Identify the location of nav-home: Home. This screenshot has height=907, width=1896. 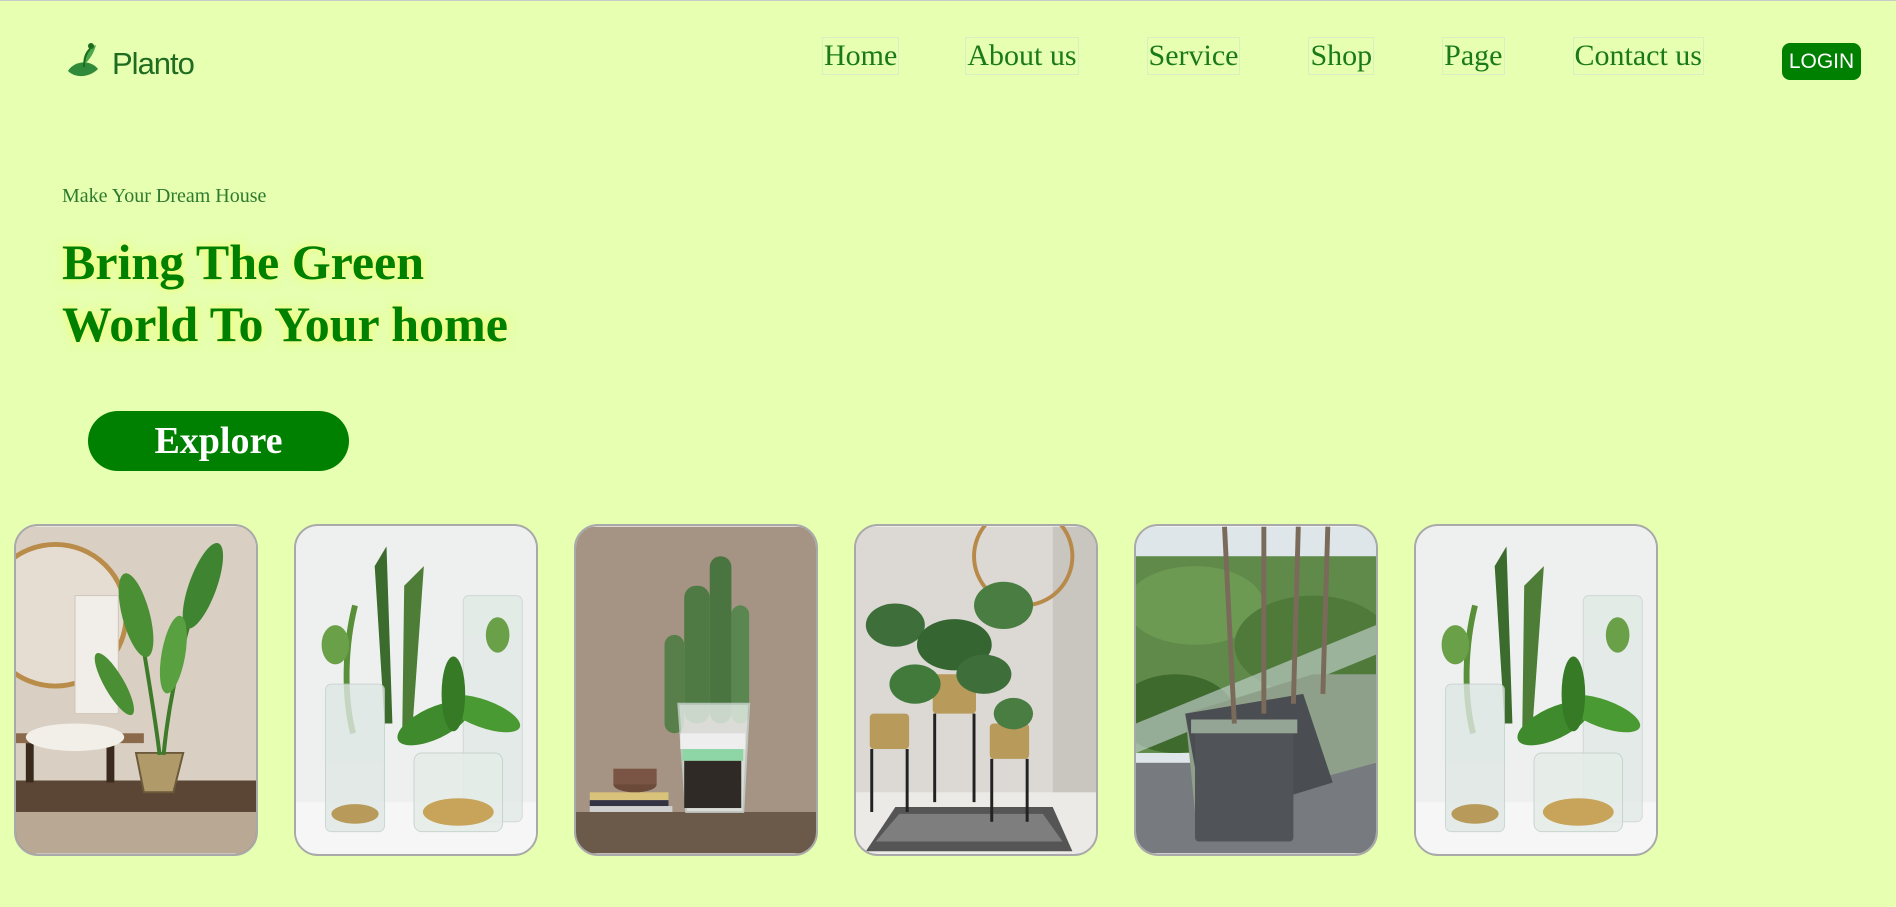
(861, 56).